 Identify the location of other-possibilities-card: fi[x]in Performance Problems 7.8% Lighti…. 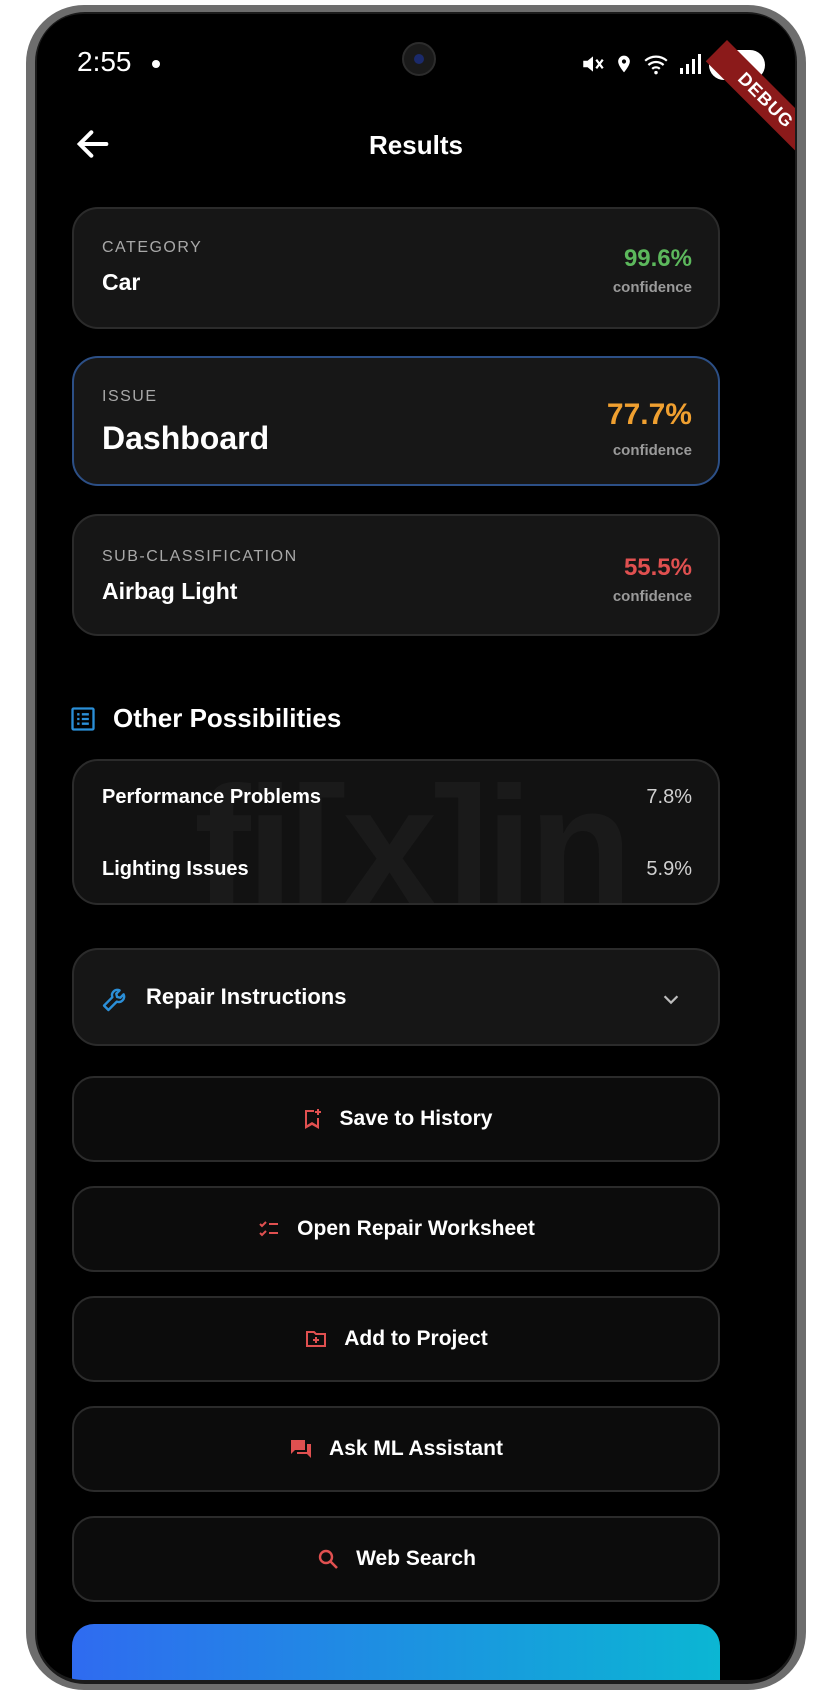
(396, 832).